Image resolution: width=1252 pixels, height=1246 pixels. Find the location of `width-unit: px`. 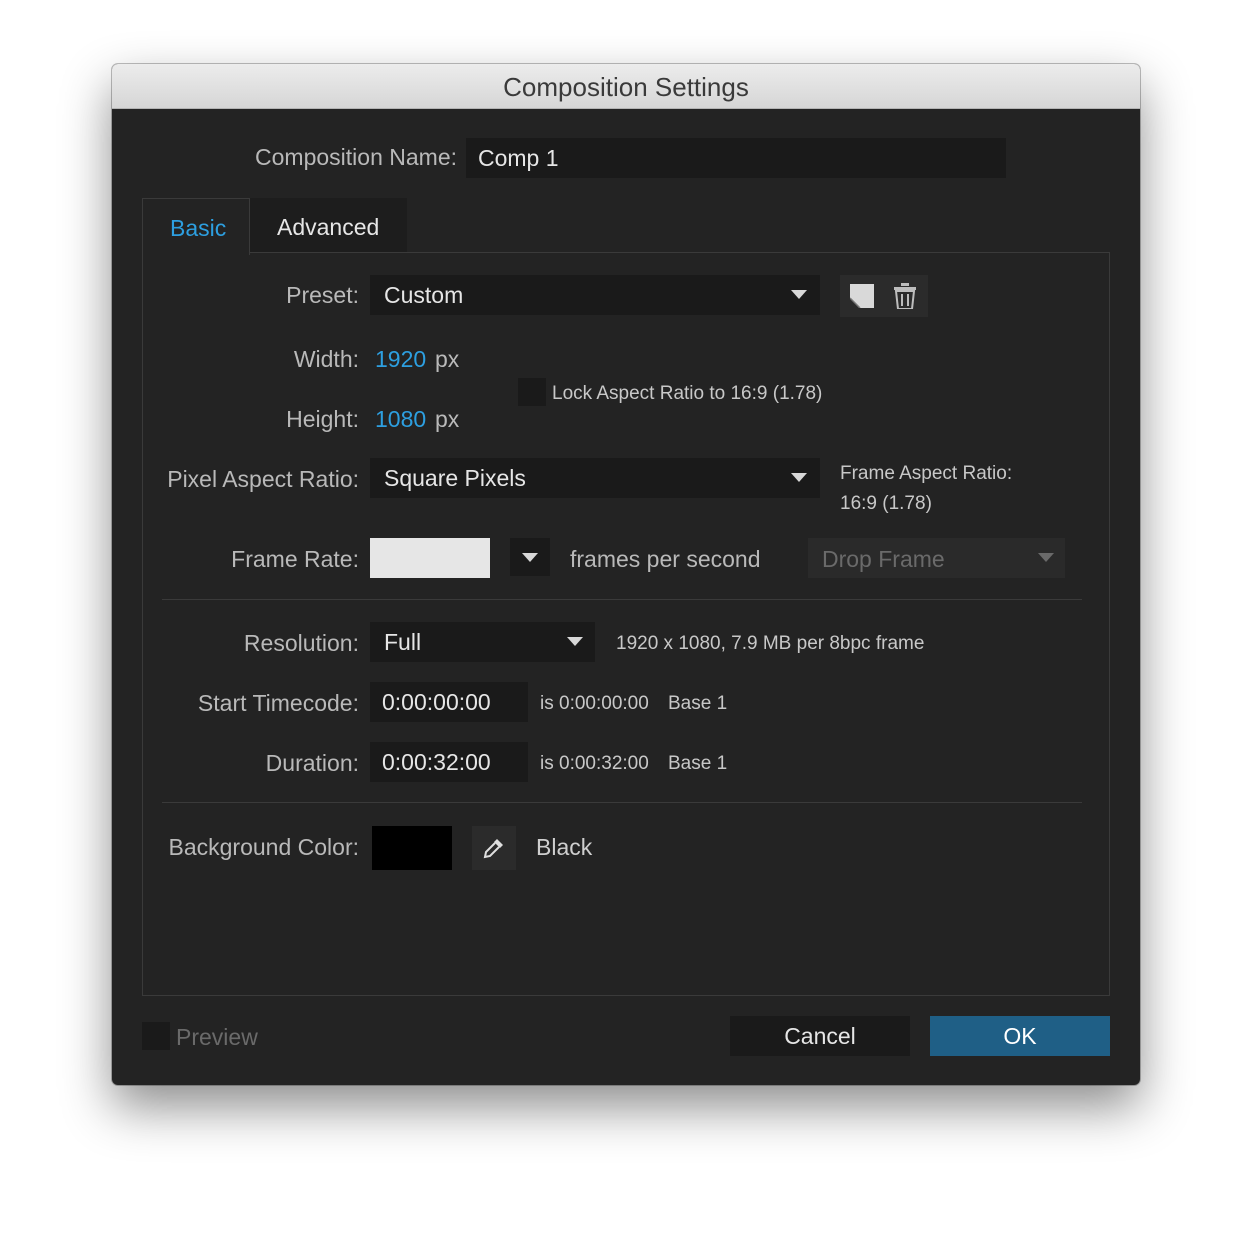

width-unit: px is located at coordinates (447, 359).